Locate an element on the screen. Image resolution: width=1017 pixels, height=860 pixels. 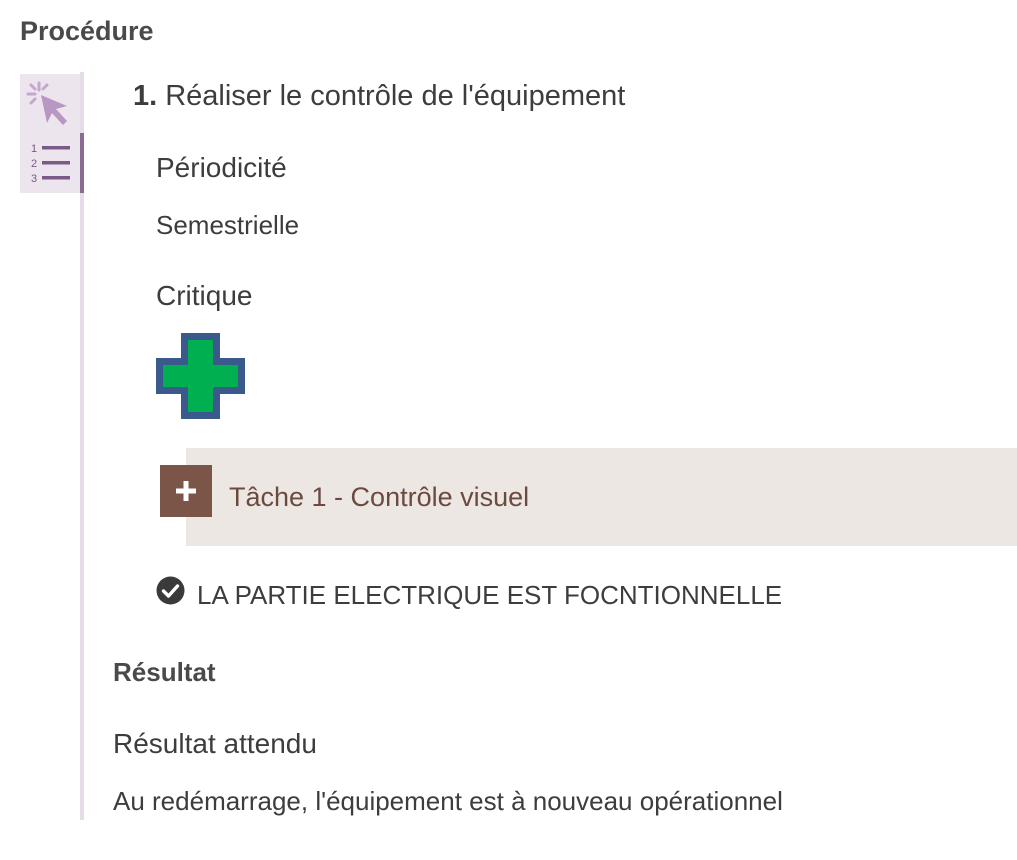
cursor-click-icon is located at coordinates (46, 103).